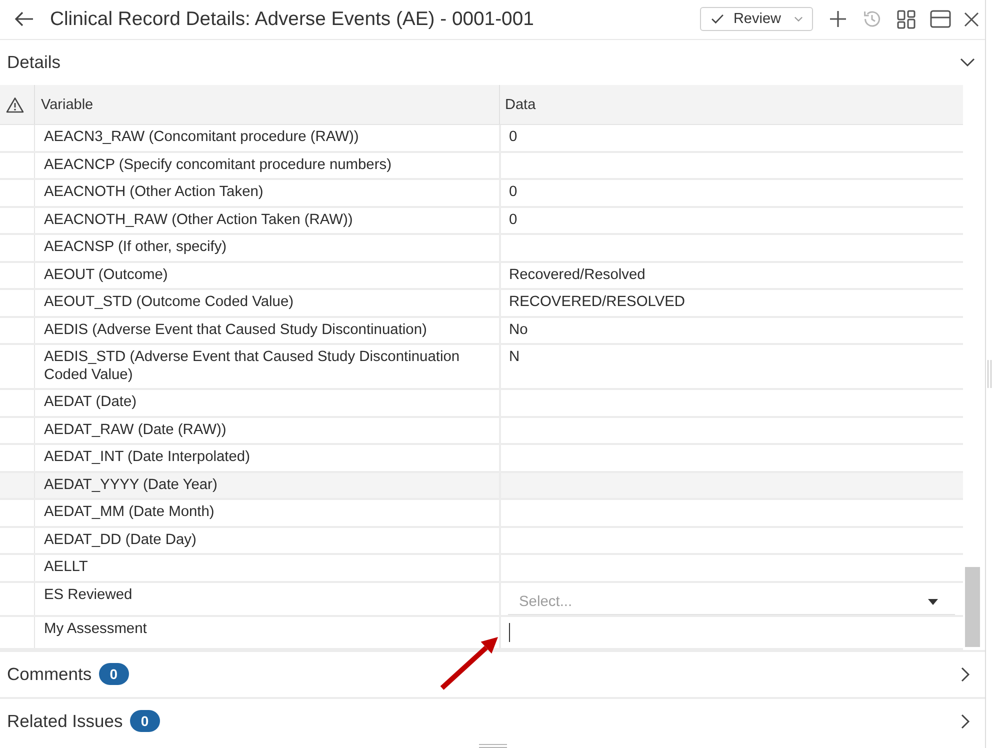 The image size is (993, 748). What do you see at coordinates (130, 485) in the screenshot?
I see `table-cell-text: AEDAT_YYYY (Date Year)` at bounding box center [130, 485].